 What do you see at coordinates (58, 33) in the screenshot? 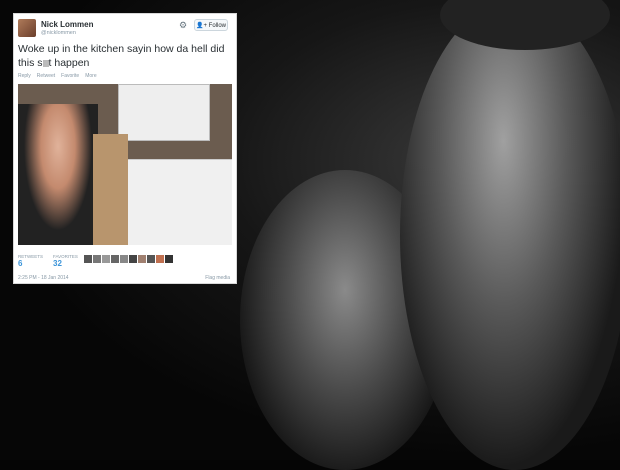
I see `user-handle: @nicklommen` at bounding box center [58, 33].